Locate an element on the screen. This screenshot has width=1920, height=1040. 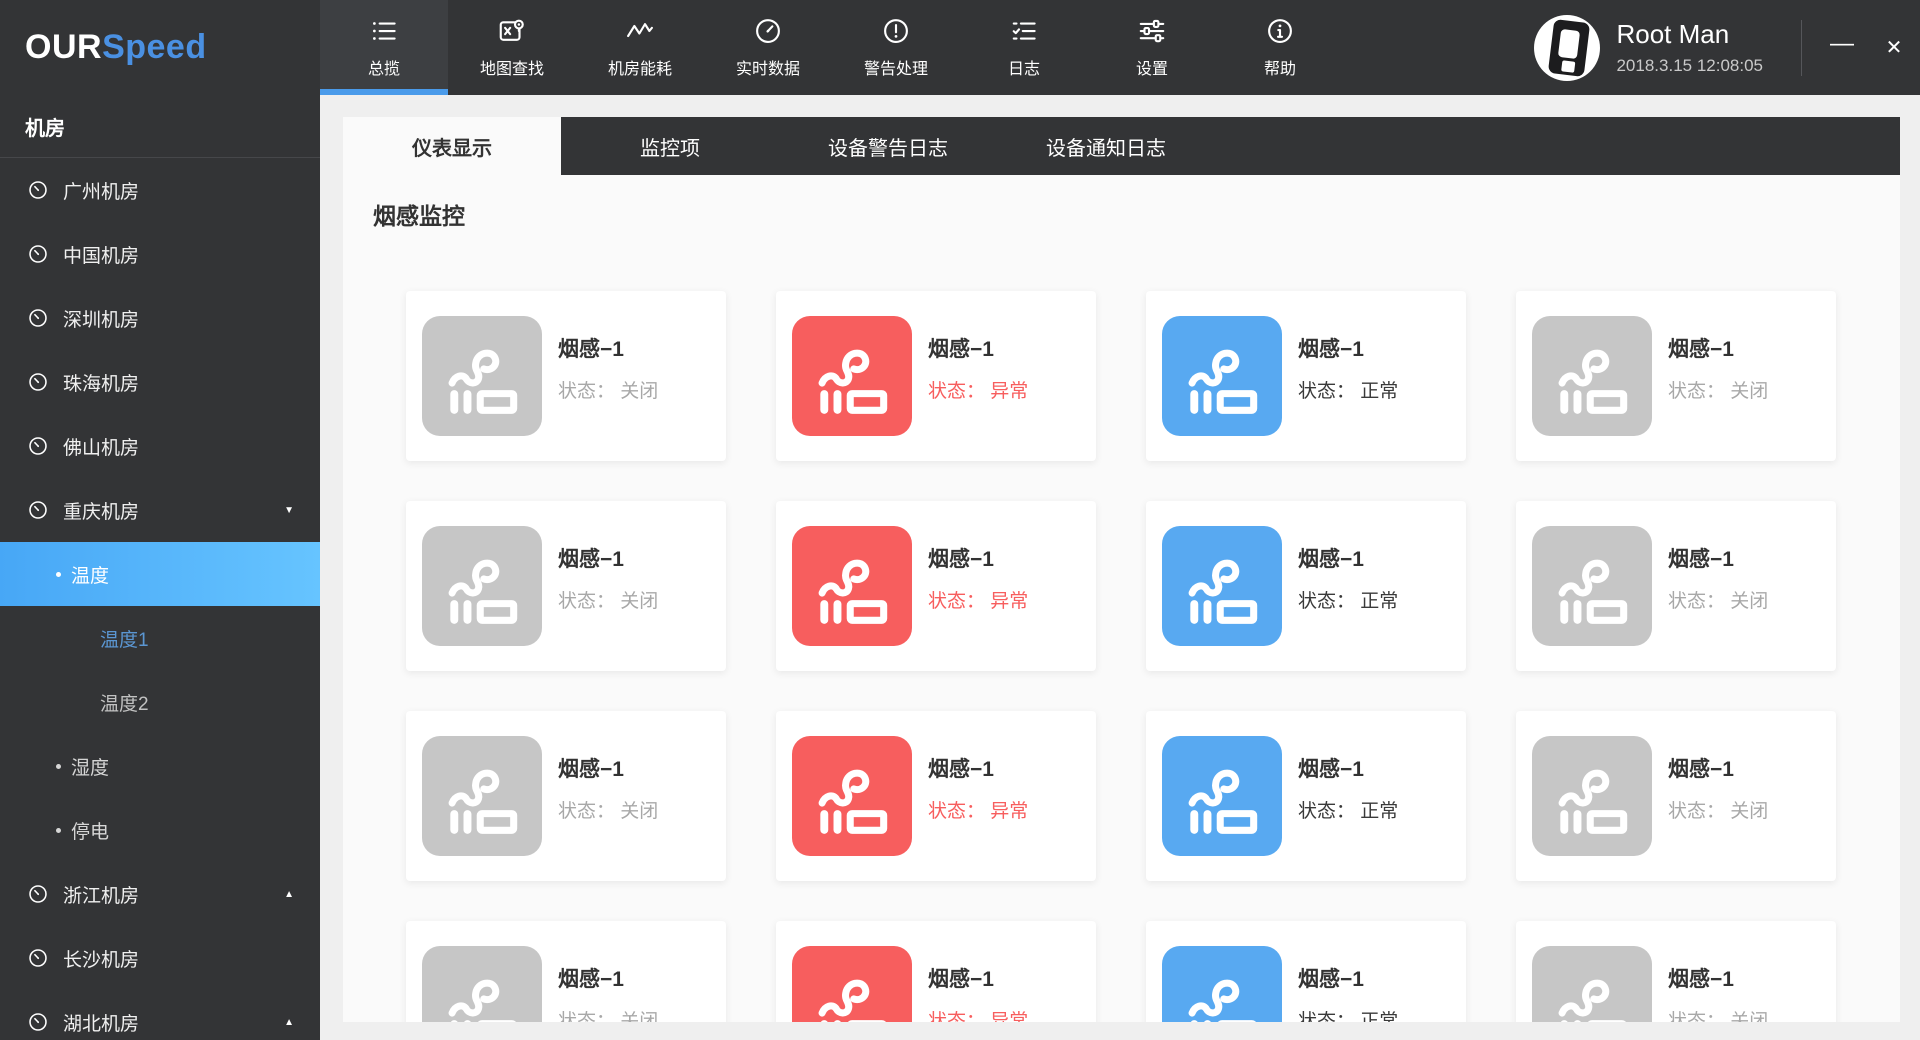
sidebar-item: 中国机房 is located at coordinates (160, 254).